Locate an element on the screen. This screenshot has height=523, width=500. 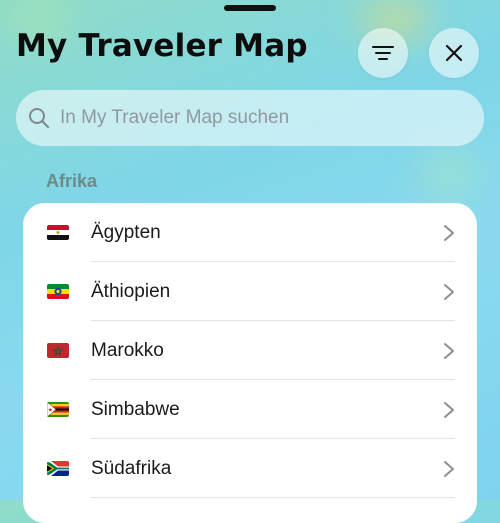
filter-lines-icon is located at coordinates (383, 53).